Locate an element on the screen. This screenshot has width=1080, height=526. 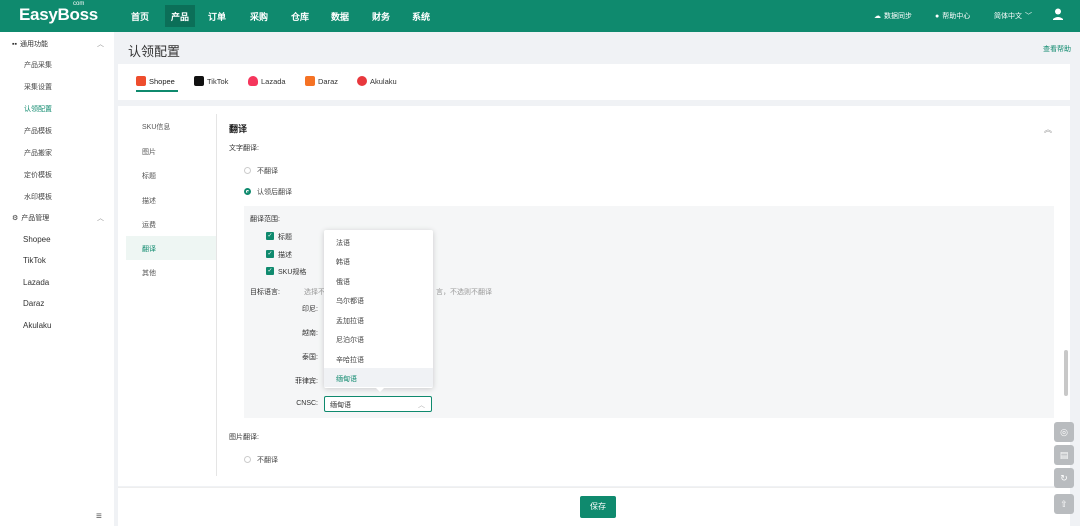
dropdown-option-korean: 韩语 is located at coordinates (378, 260).